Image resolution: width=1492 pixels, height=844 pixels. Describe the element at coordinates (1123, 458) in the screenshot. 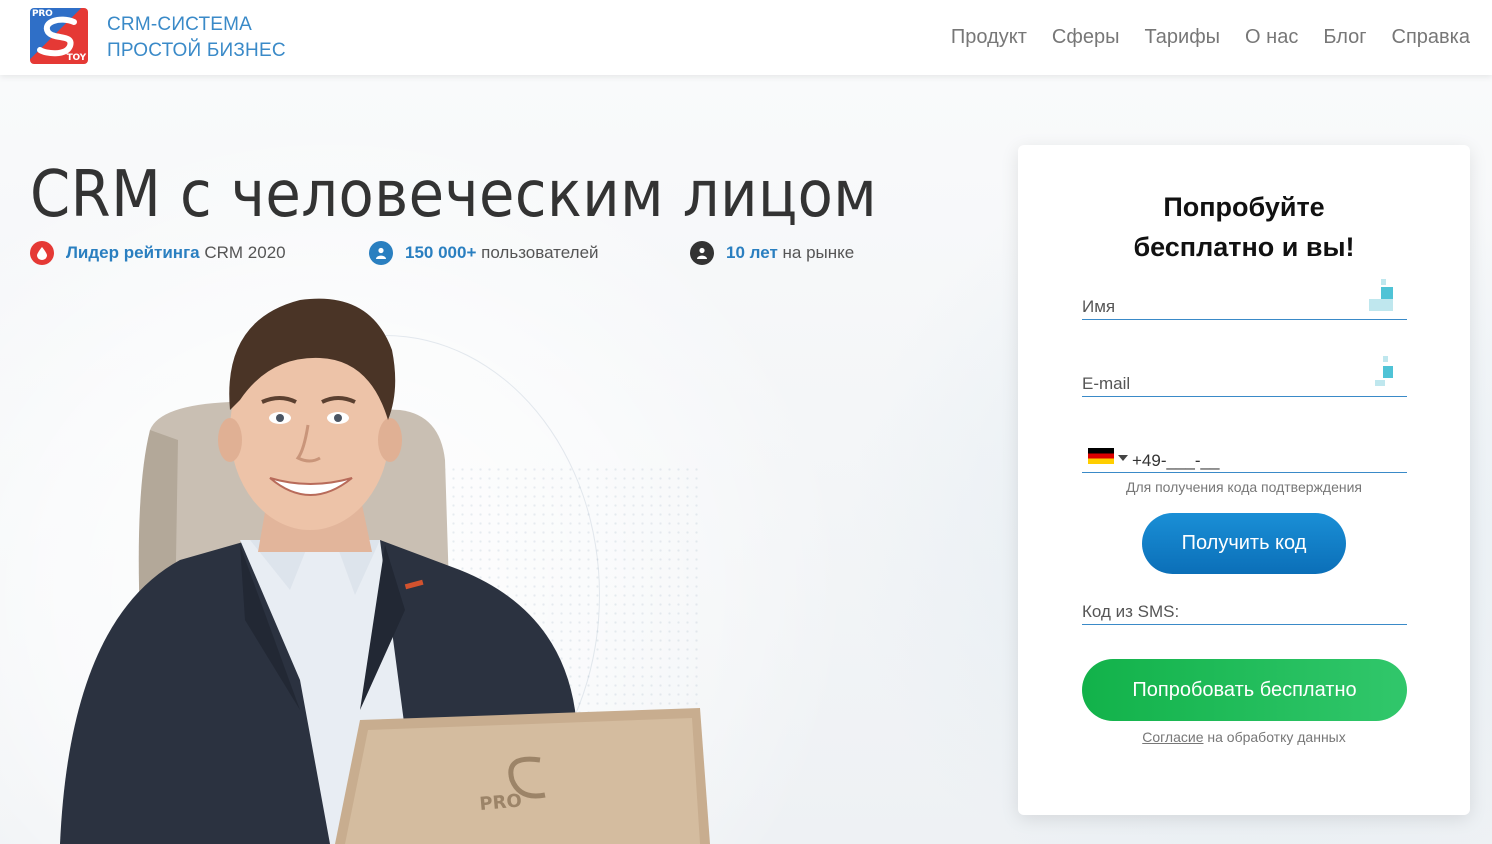

I see `chevron-down-icon` at that location.